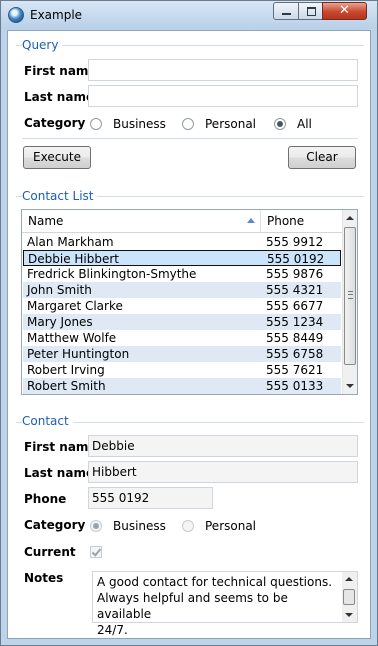 The width and height of the screenshot is (378, 646). I want to click on query-radio-business, so click(96, 124).